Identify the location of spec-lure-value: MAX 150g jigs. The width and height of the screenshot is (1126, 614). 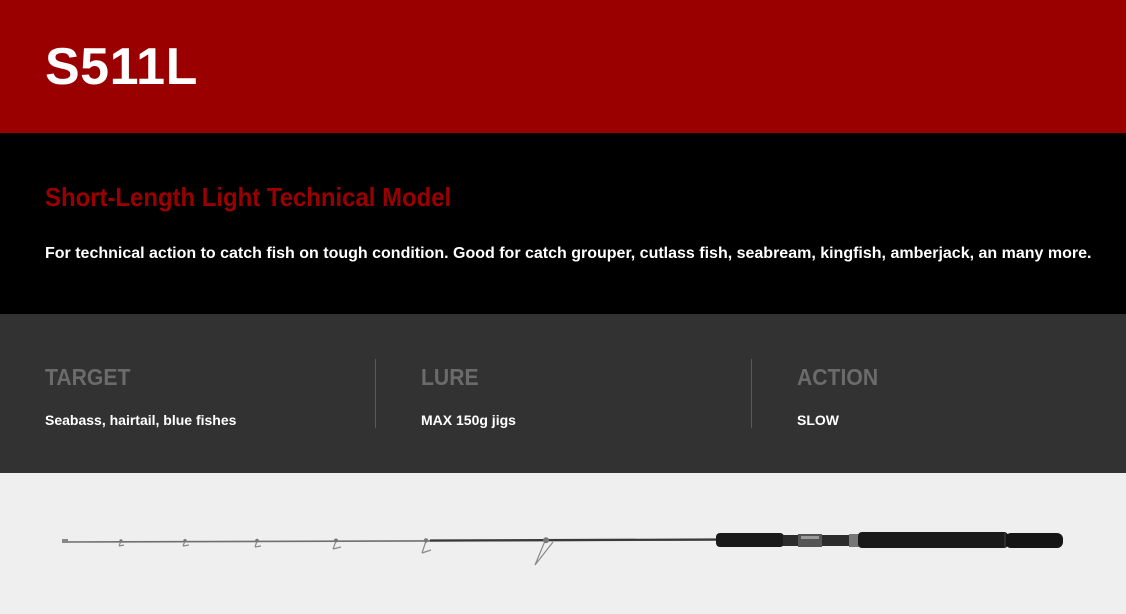
(468, 420).